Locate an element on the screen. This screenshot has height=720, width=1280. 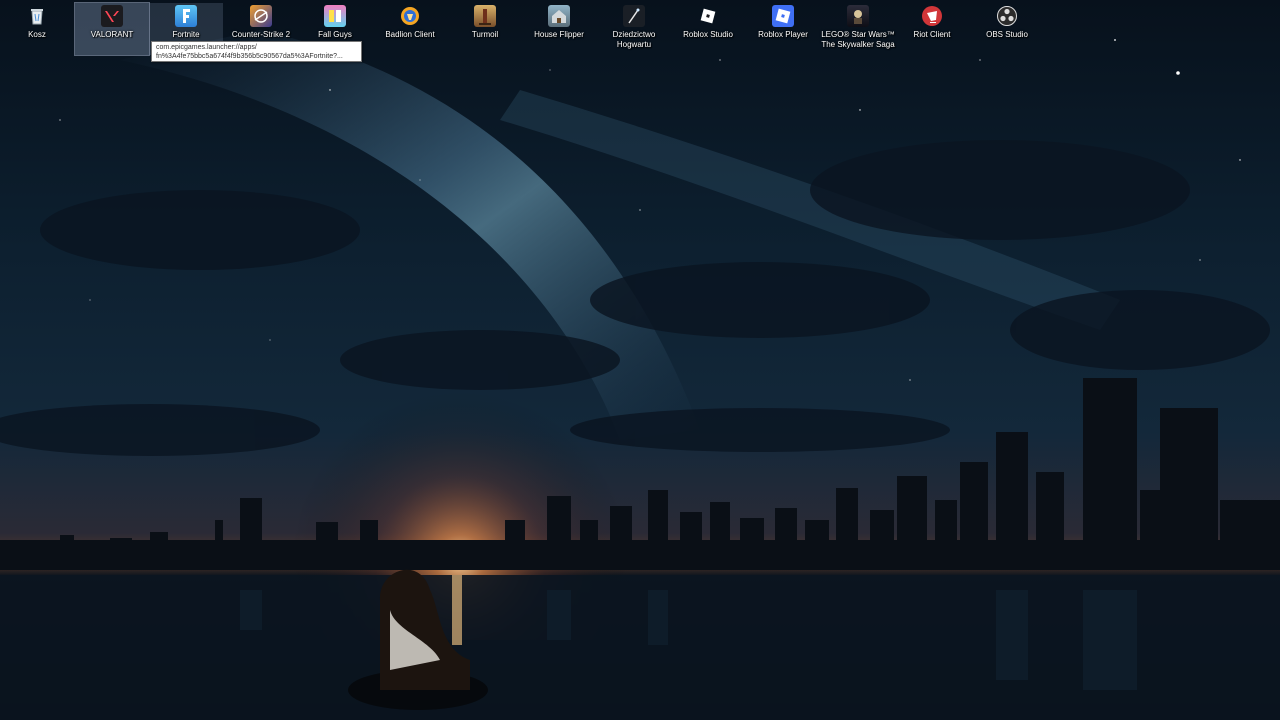
roblox-player-icon is located at coordinates (783, 16).